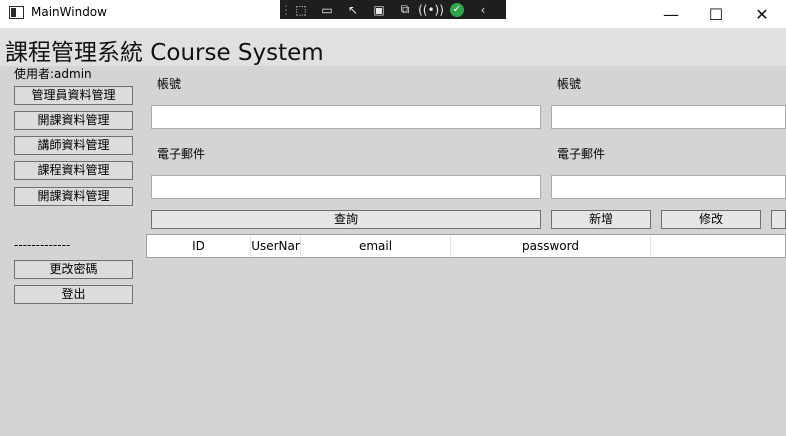  What do you see at coordinates (353, 10) in the screenshot?
I see `pointer-icon: ↖` at bounding box center [353, 10].